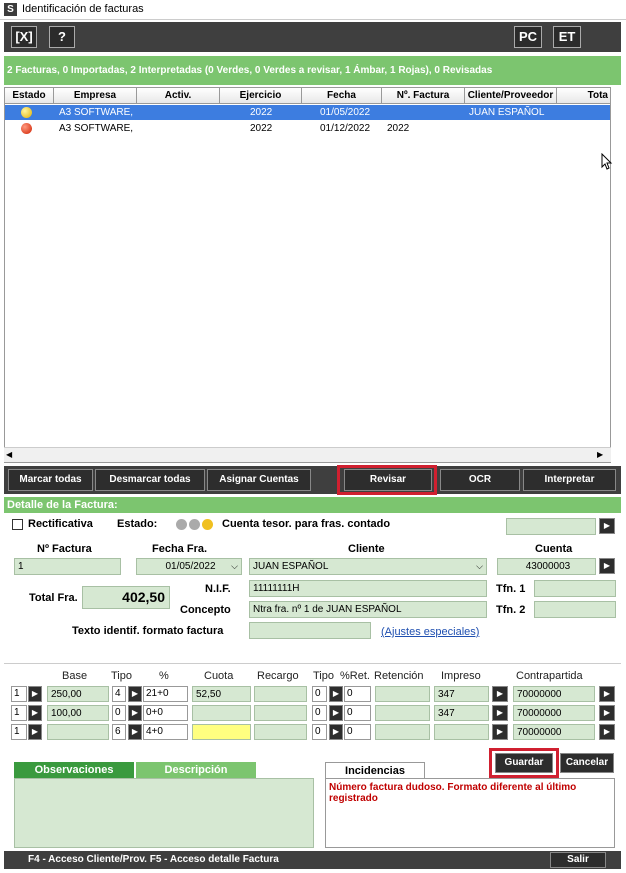 The width and height of the screenshot is (626, 873). I want to click on col-activ: Activ., so click(178, 96).